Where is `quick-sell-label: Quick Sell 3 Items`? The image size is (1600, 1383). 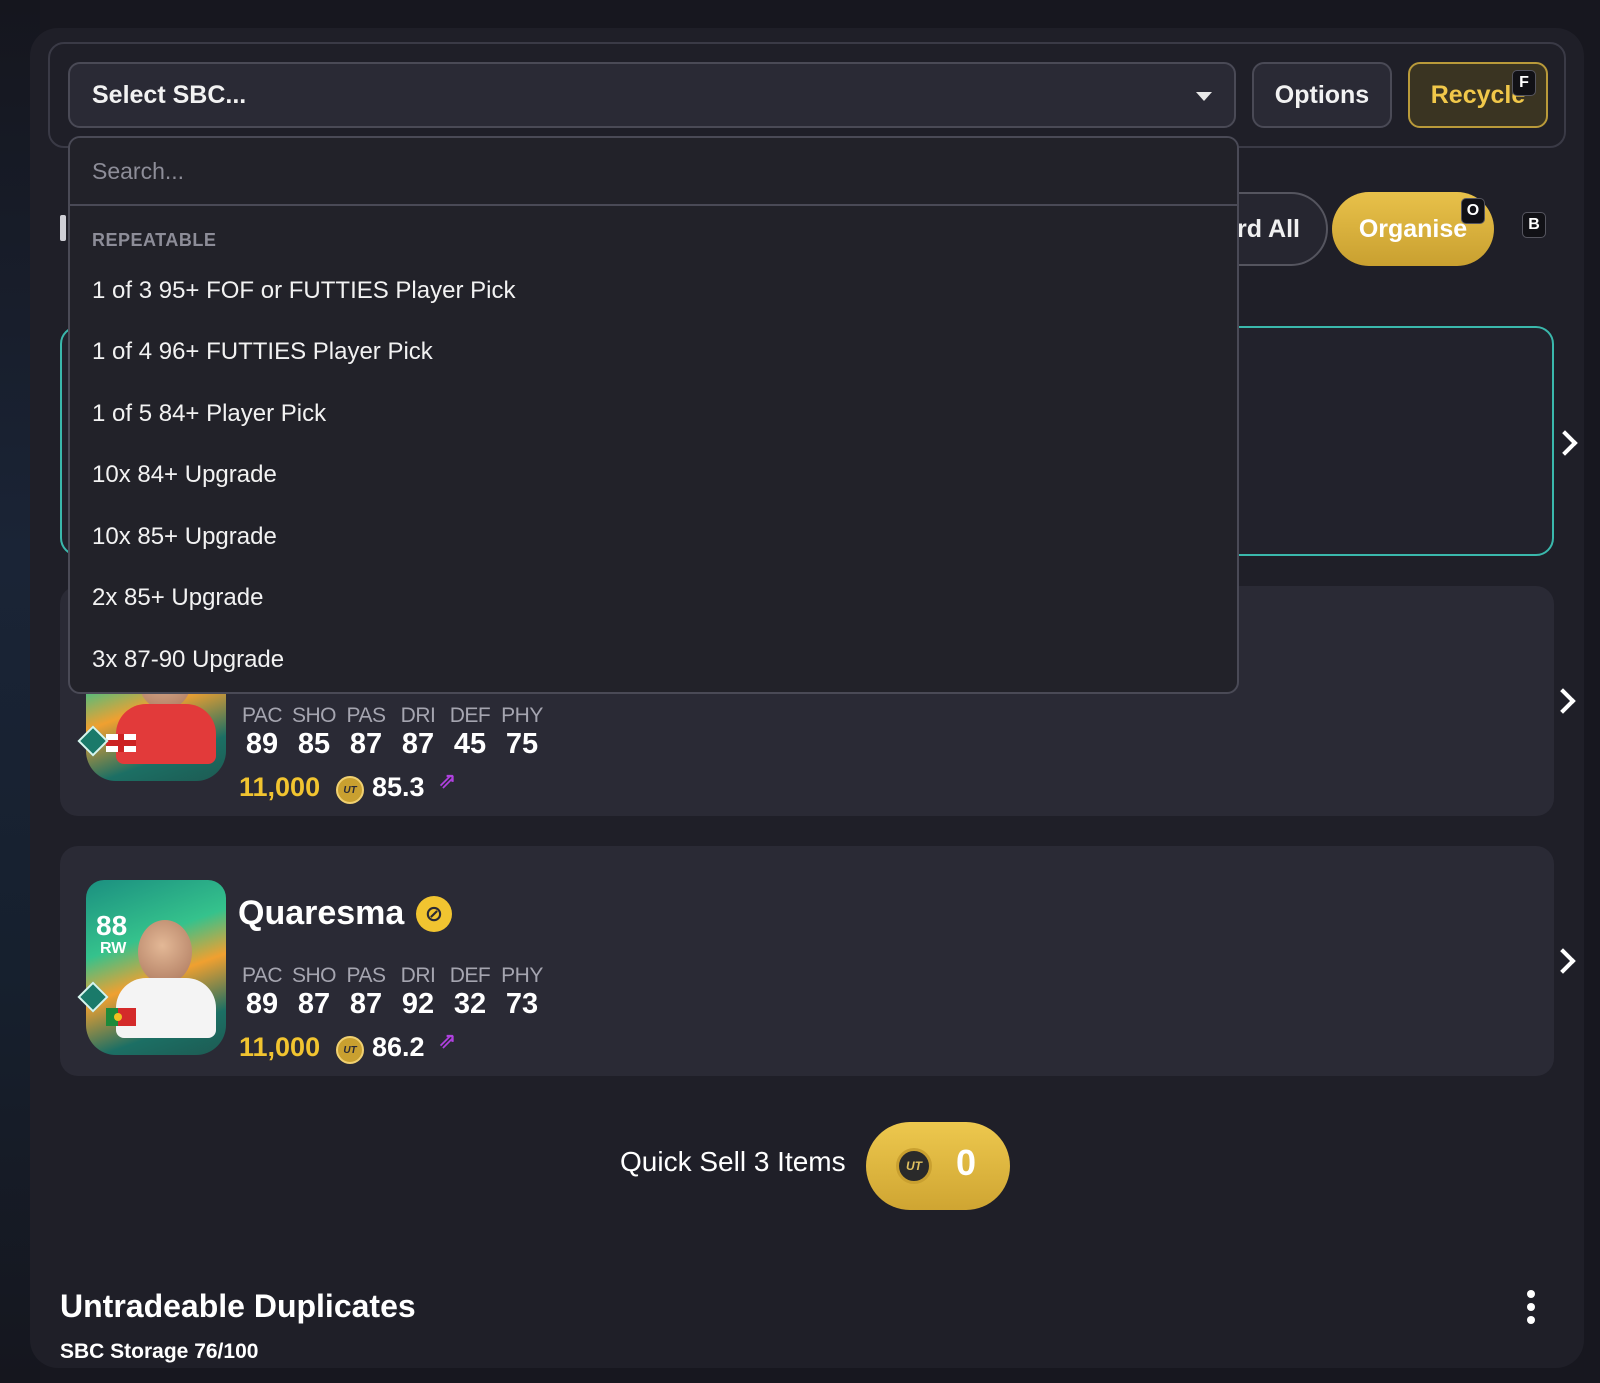
quick-sell-label: Quick Sell 3 Items is located at coordinates (733, 1161).